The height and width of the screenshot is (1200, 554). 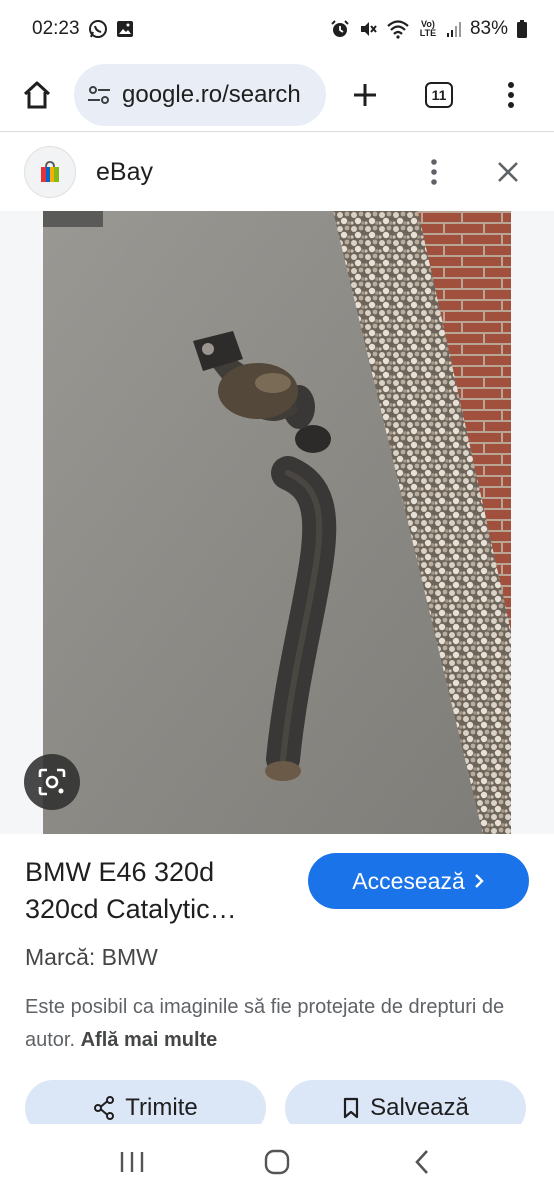 I want to click on tab-count: 11, so click(x=439, y=94).